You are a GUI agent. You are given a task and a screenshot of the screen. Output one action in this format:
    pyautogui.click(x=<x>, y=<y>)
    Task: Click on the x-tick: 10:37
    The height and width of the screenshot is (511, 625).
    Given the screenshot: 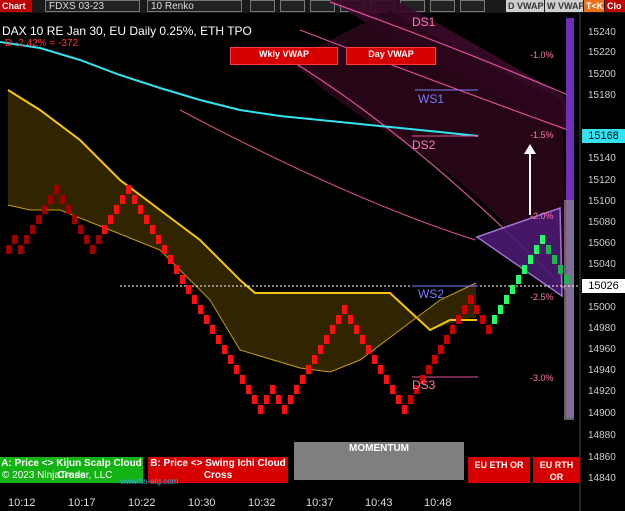 What is the action you would take?
    pyautogui.click(x=320, y=503)
    